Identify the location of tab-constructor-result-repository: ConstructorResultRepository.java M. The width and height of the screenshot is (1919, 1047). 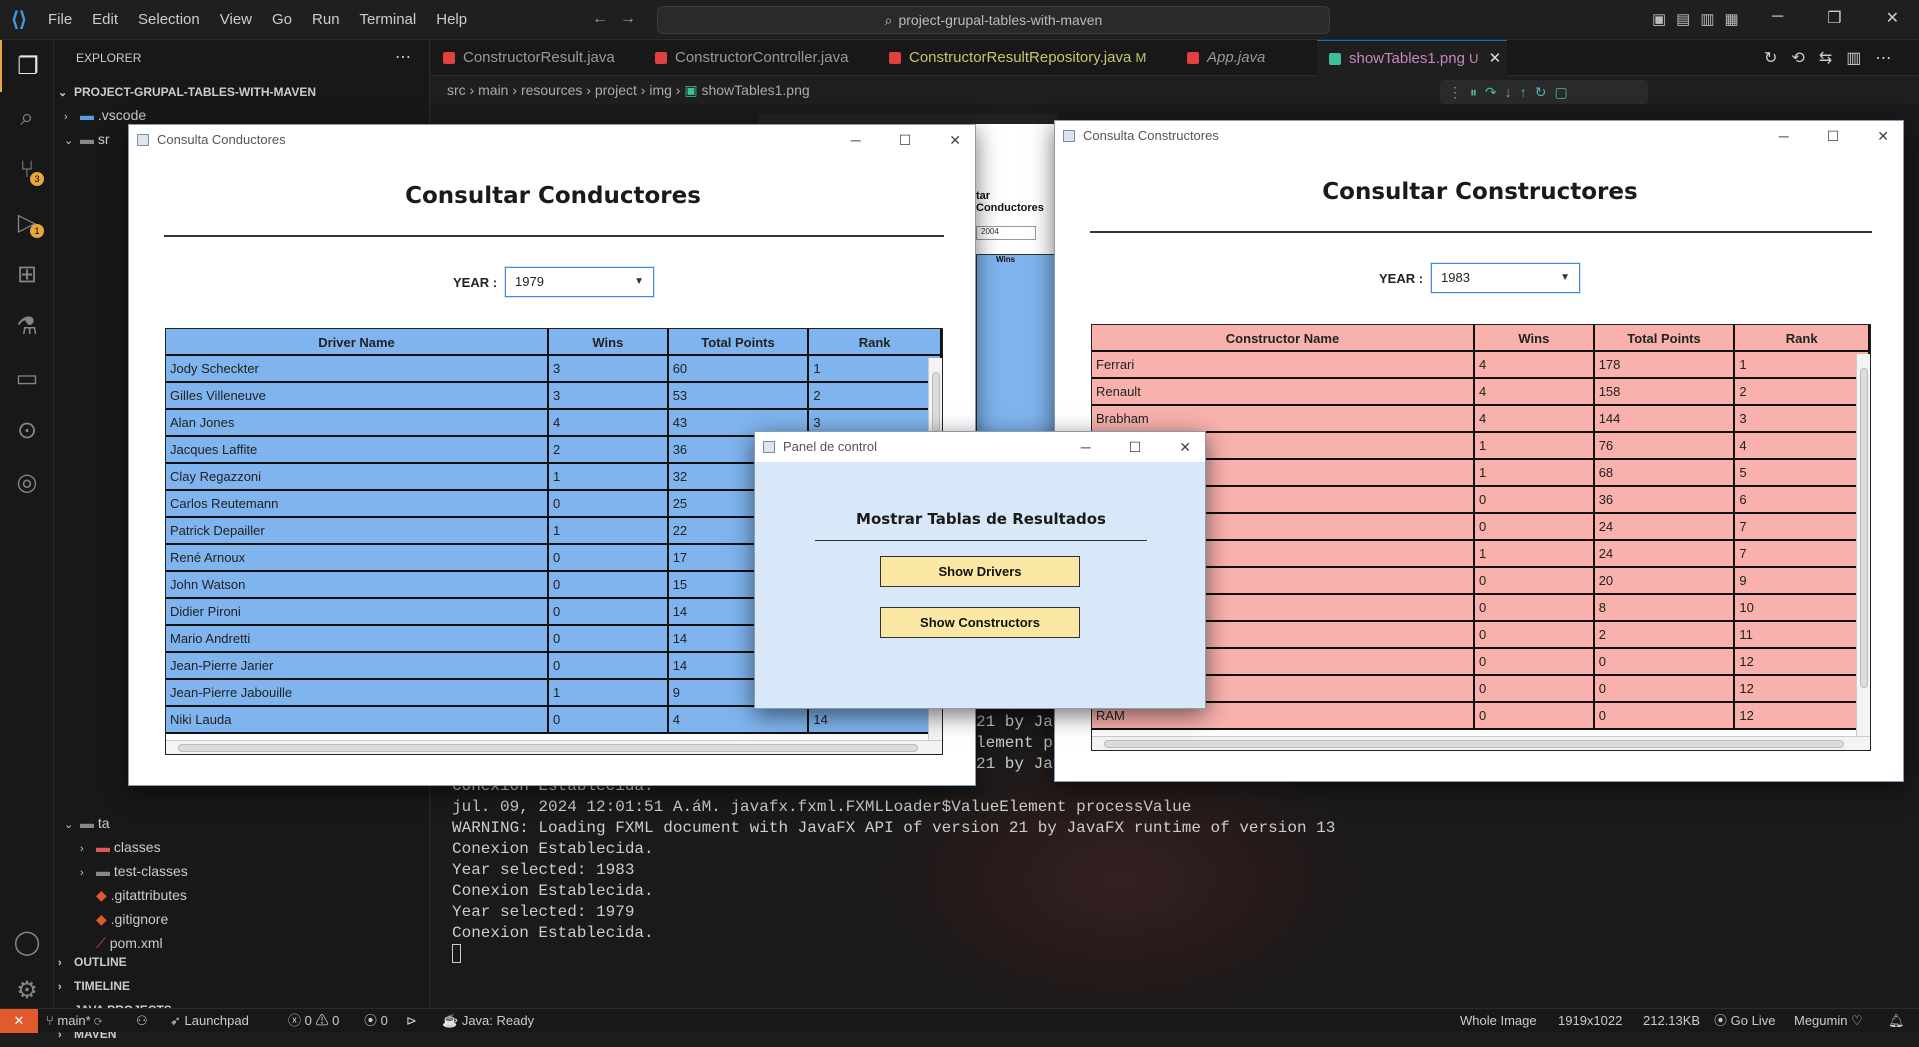
(1025, 58).